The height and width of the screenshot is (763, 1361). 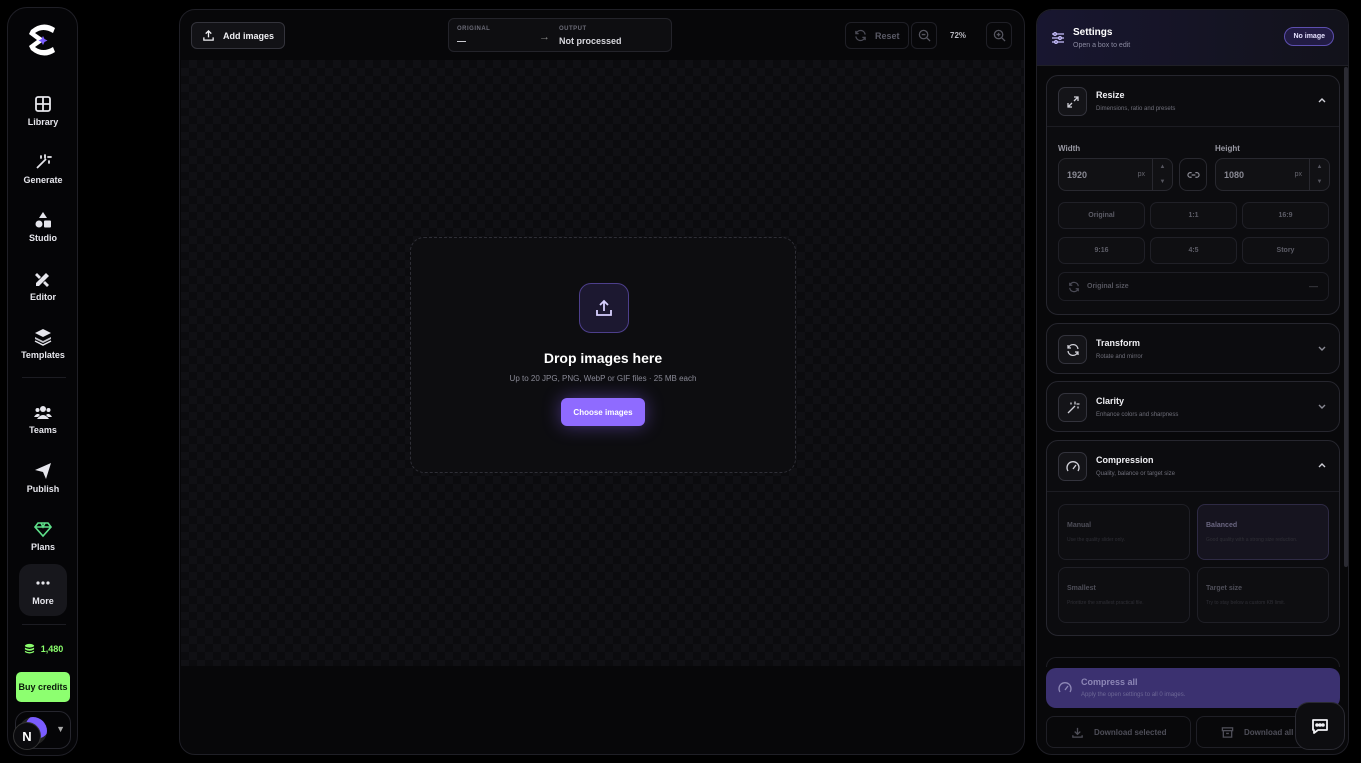 What do you see at coordinates (1320, 726) in the screenshot?
I see `chat-support-button` at bounding box center [1320, 726].